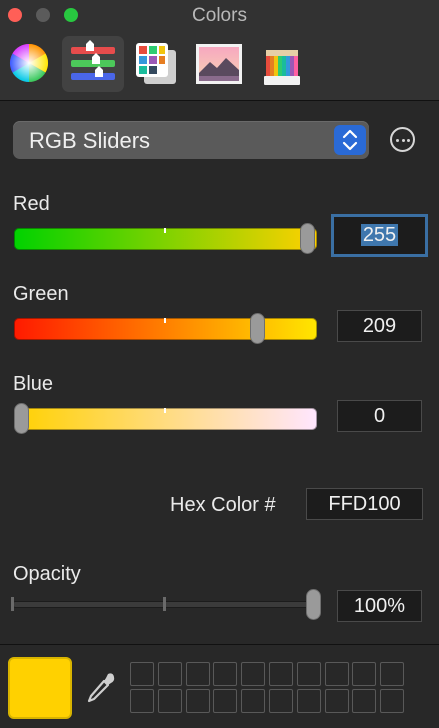  I want to click on green-value-field: 209, so click(379, 326).